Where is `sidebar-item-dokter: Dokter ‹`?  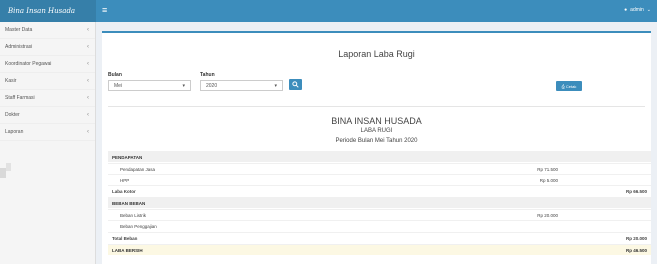 sidebar-item-dokter: Dokter ‹ is located at coordinates (47, 115).